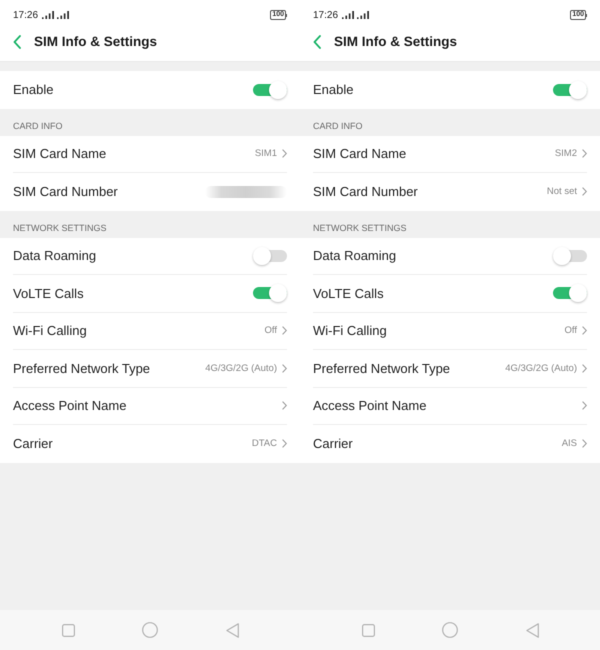 The height and width of the screenshot is (650, 600). Describe the element at coordinates (265, 154) in the screenshot. I see `setting-value: SIM1` at that location.